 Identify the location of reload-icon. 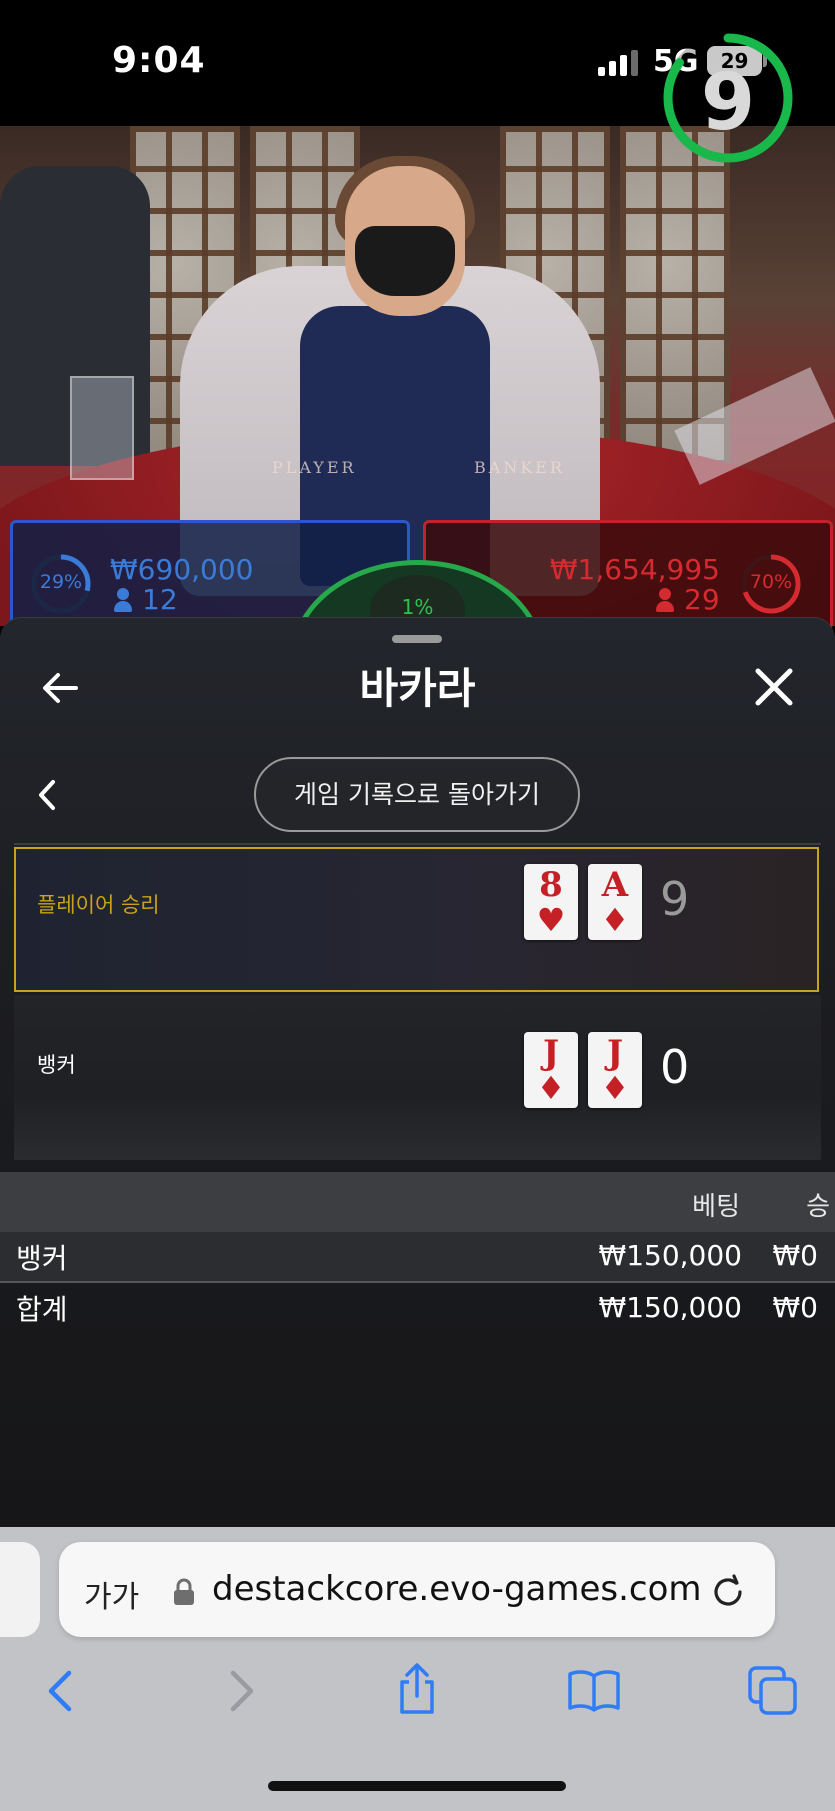
(728, 1592).